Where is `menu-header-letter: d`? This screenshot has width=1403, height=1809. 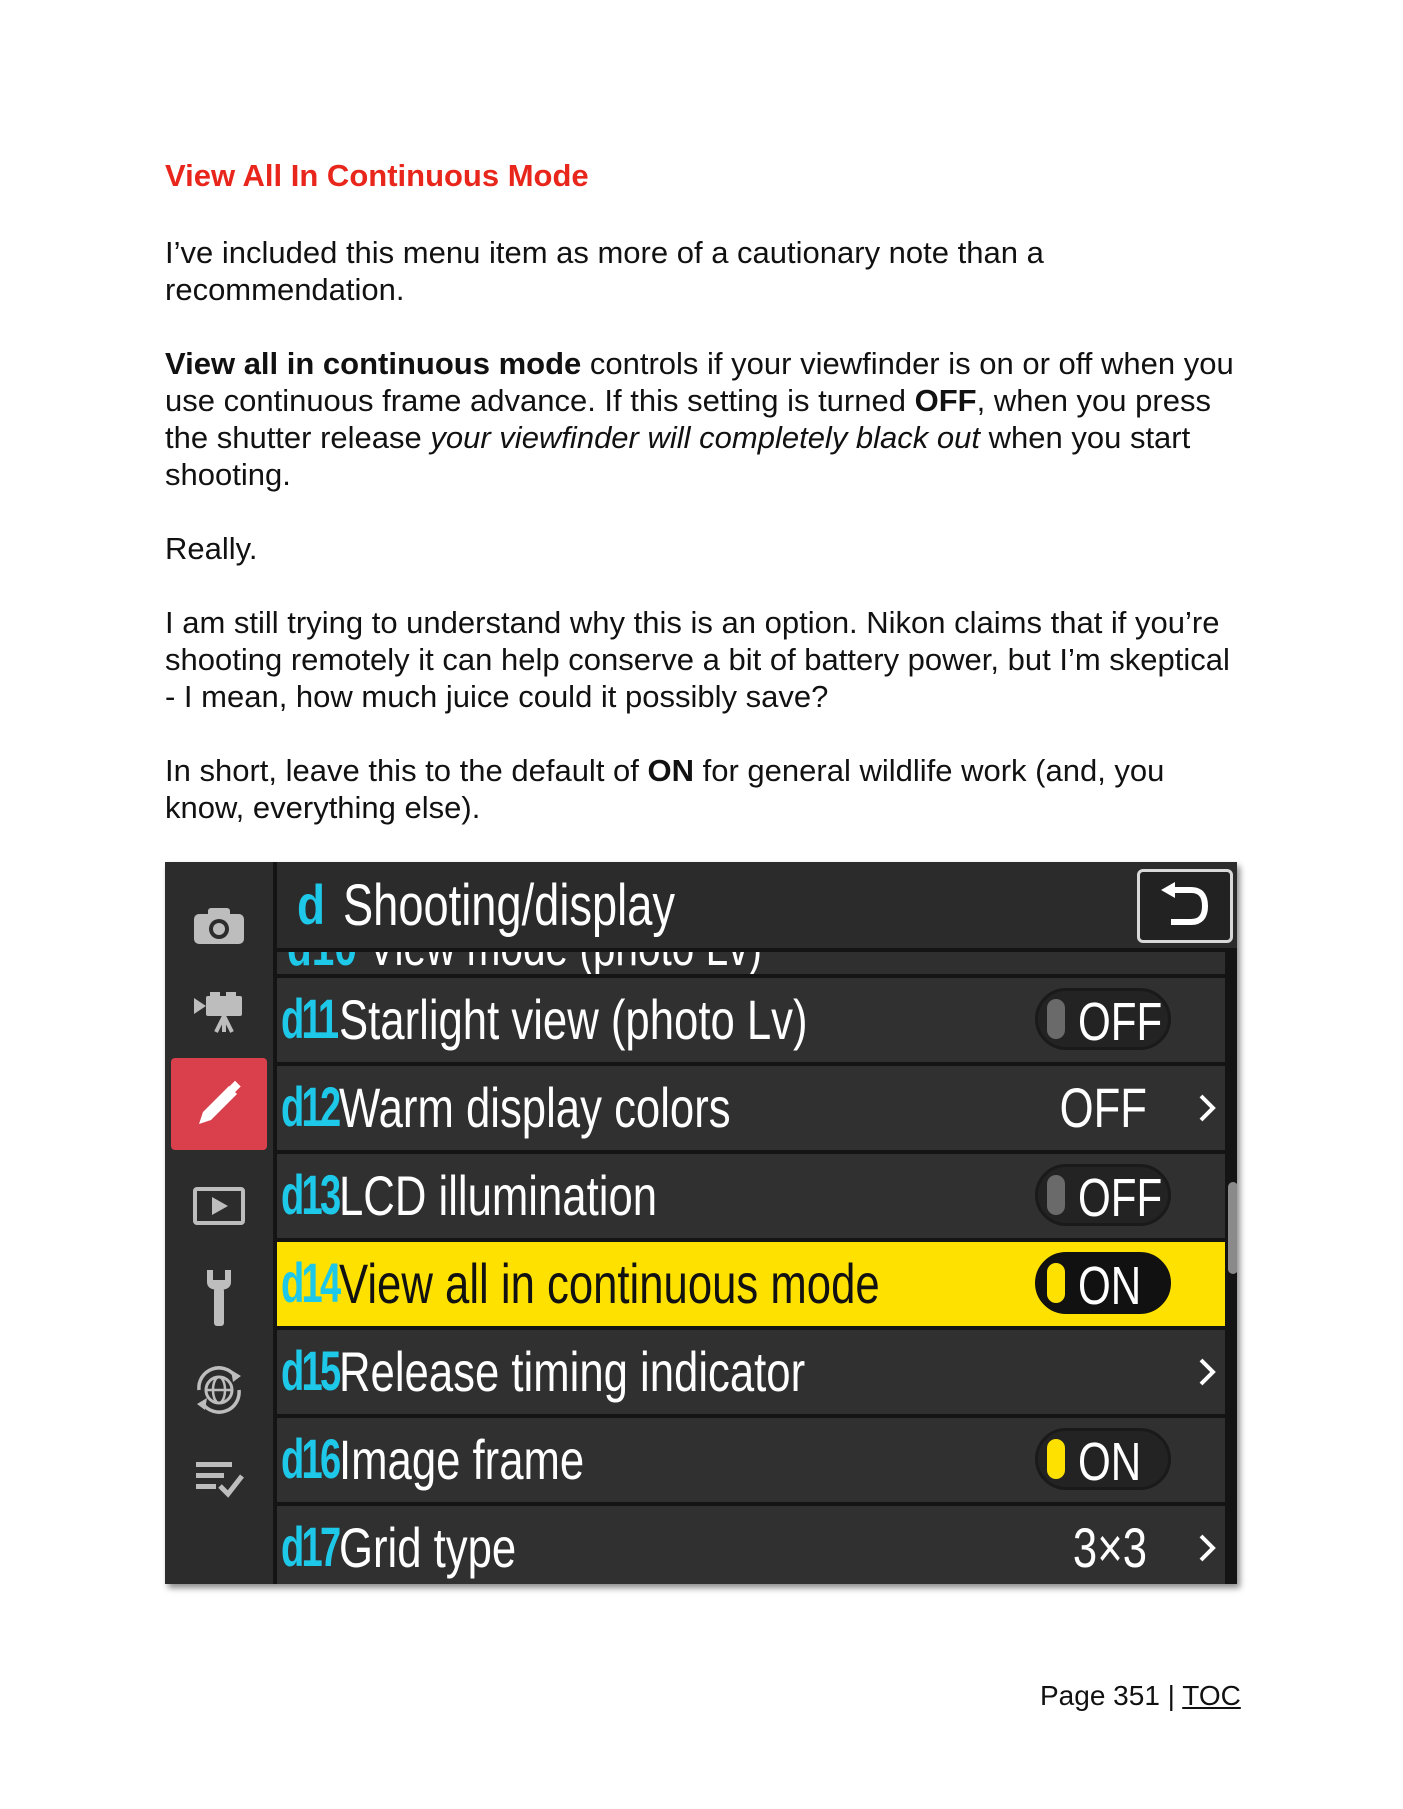 menu-header-letter: d is located at coordinates (311, 904).